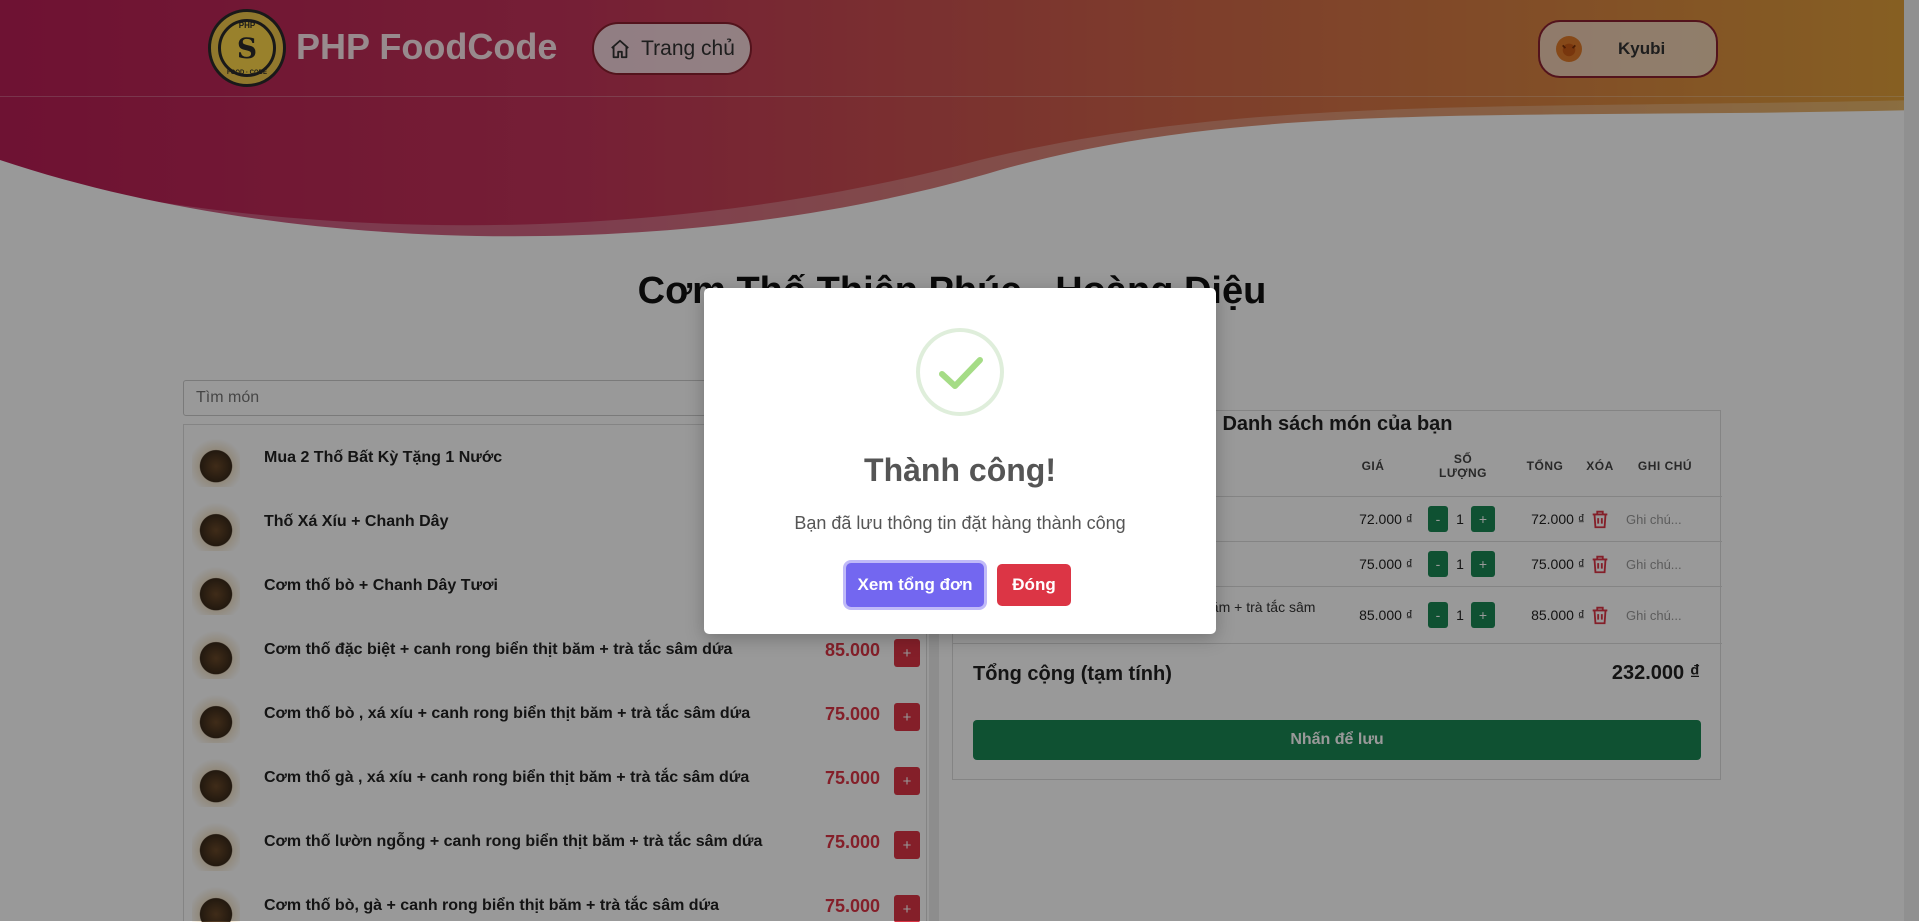  I want to click on dialog-message: Bạn đã lưu thông tin đặt hàng thành công, so click(960, 523).